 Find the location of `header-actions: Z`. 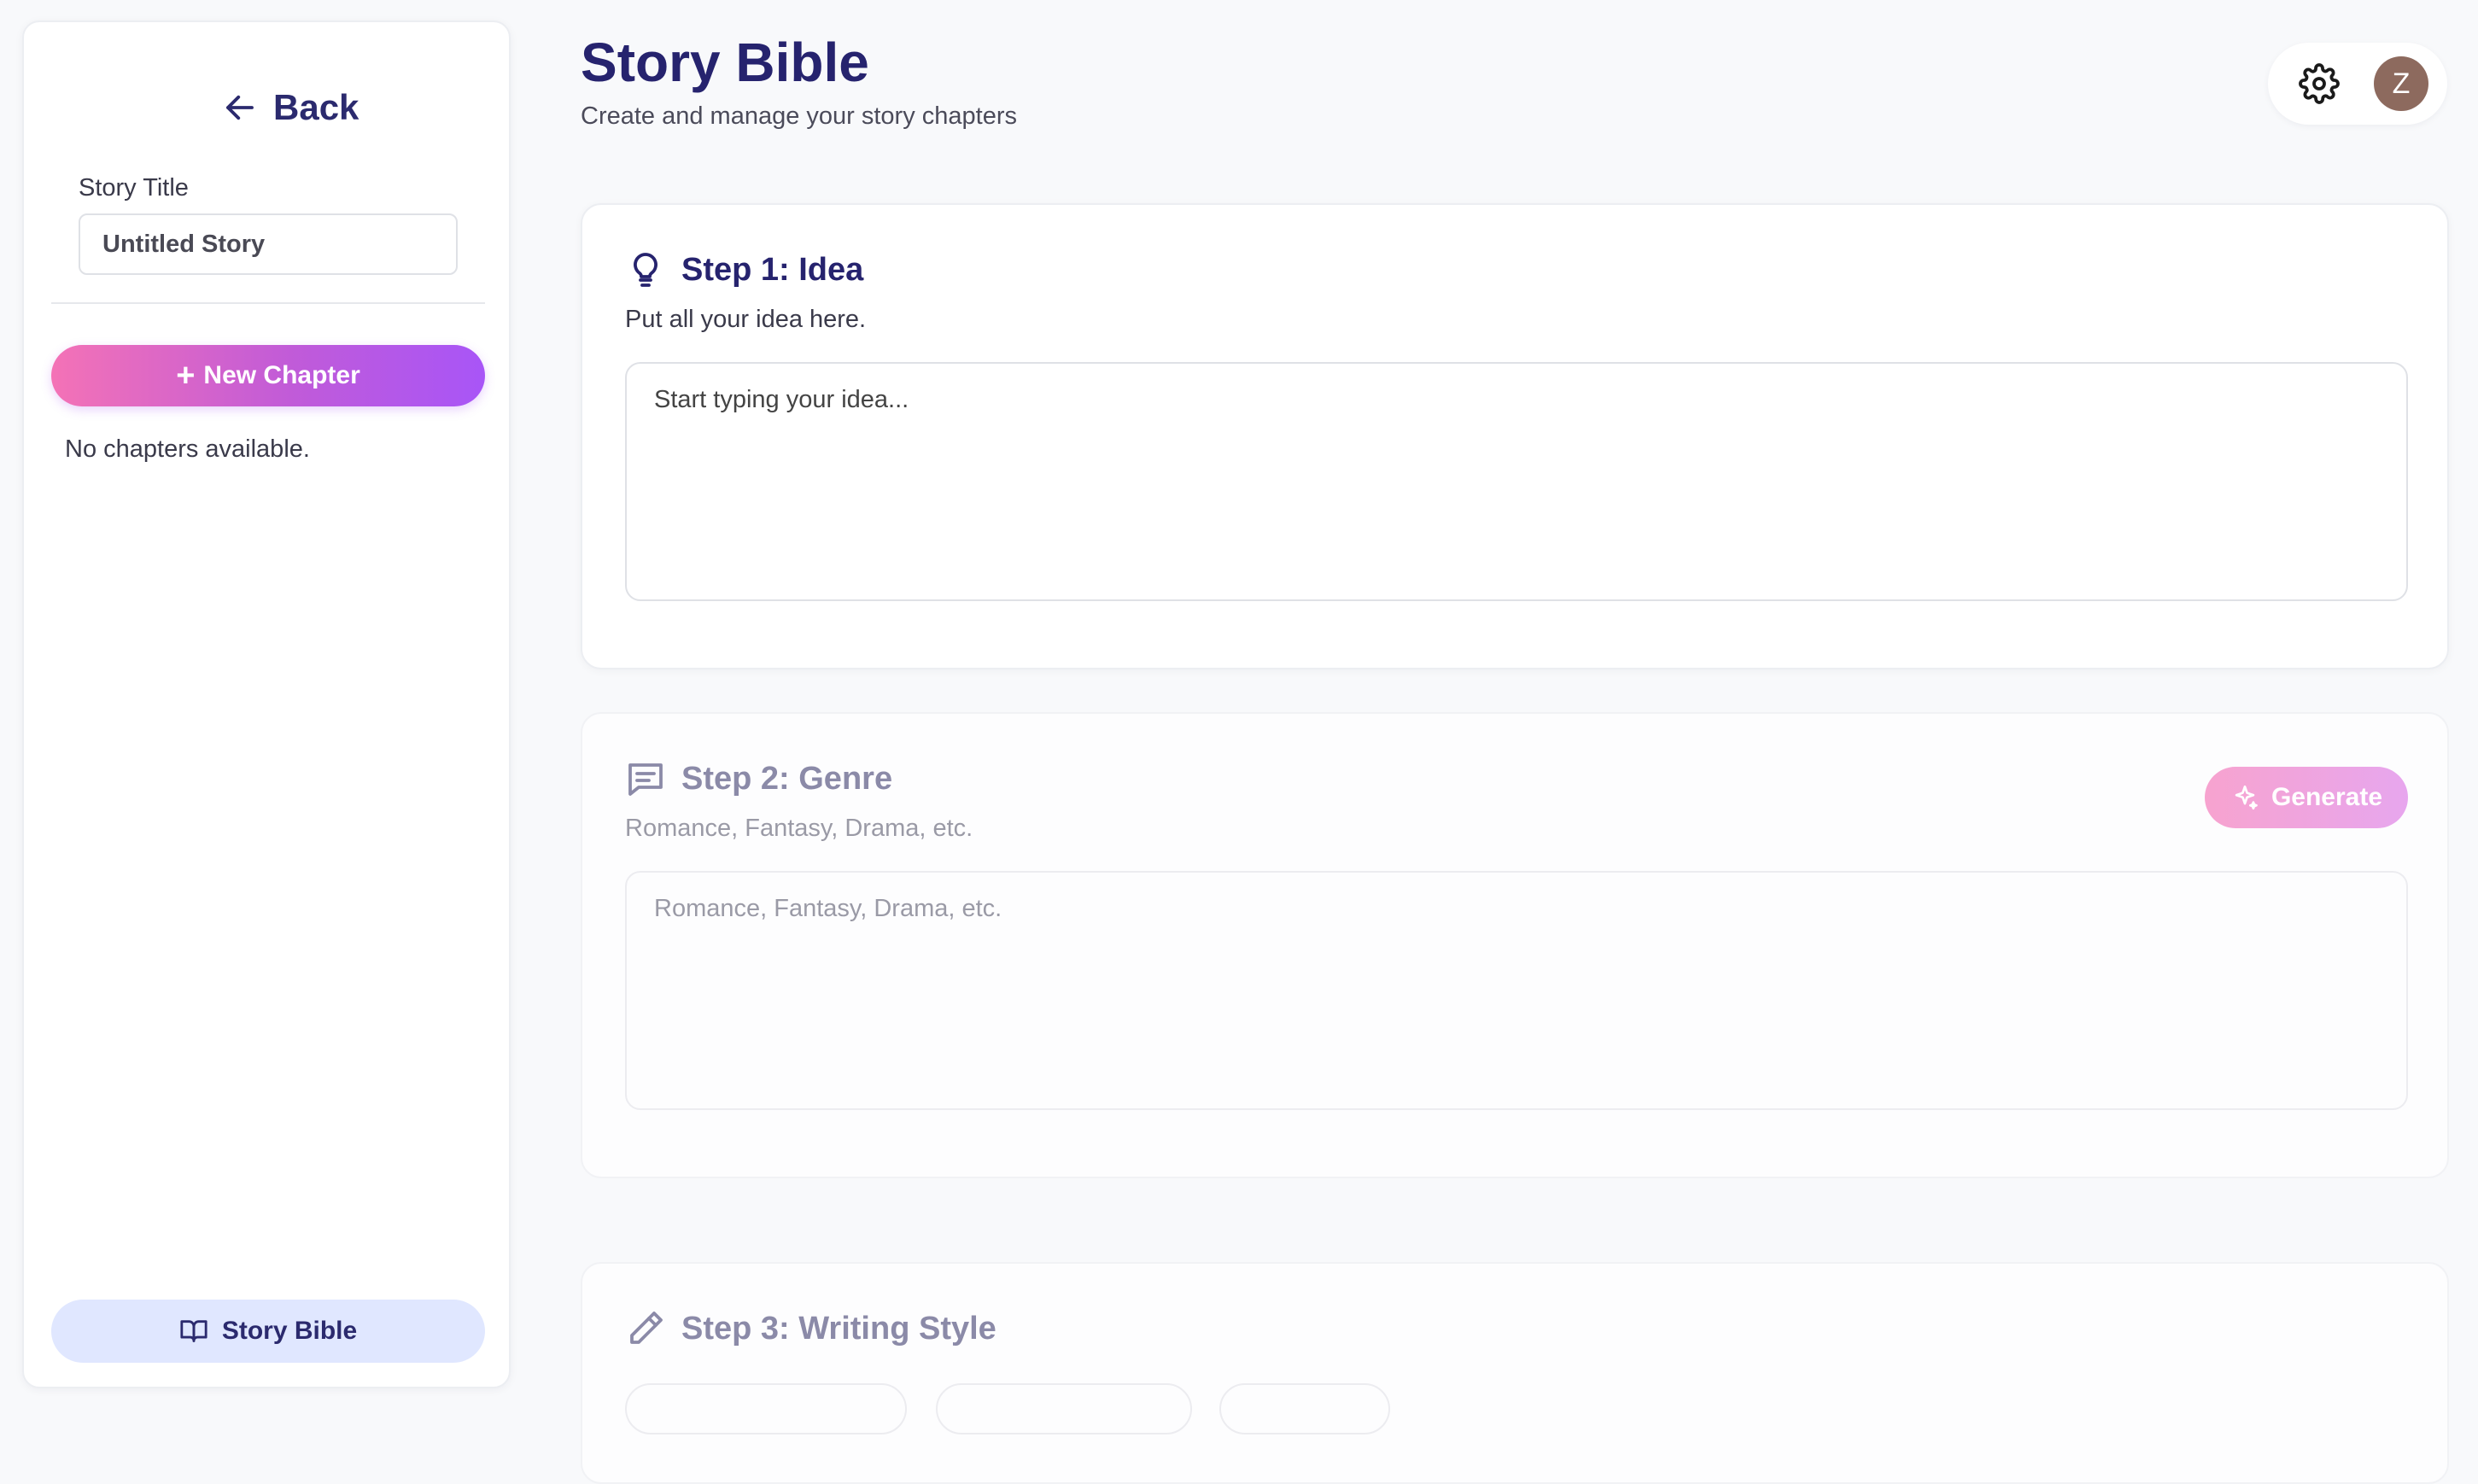

header-actions: Z is located at coordinates (2357, 84).